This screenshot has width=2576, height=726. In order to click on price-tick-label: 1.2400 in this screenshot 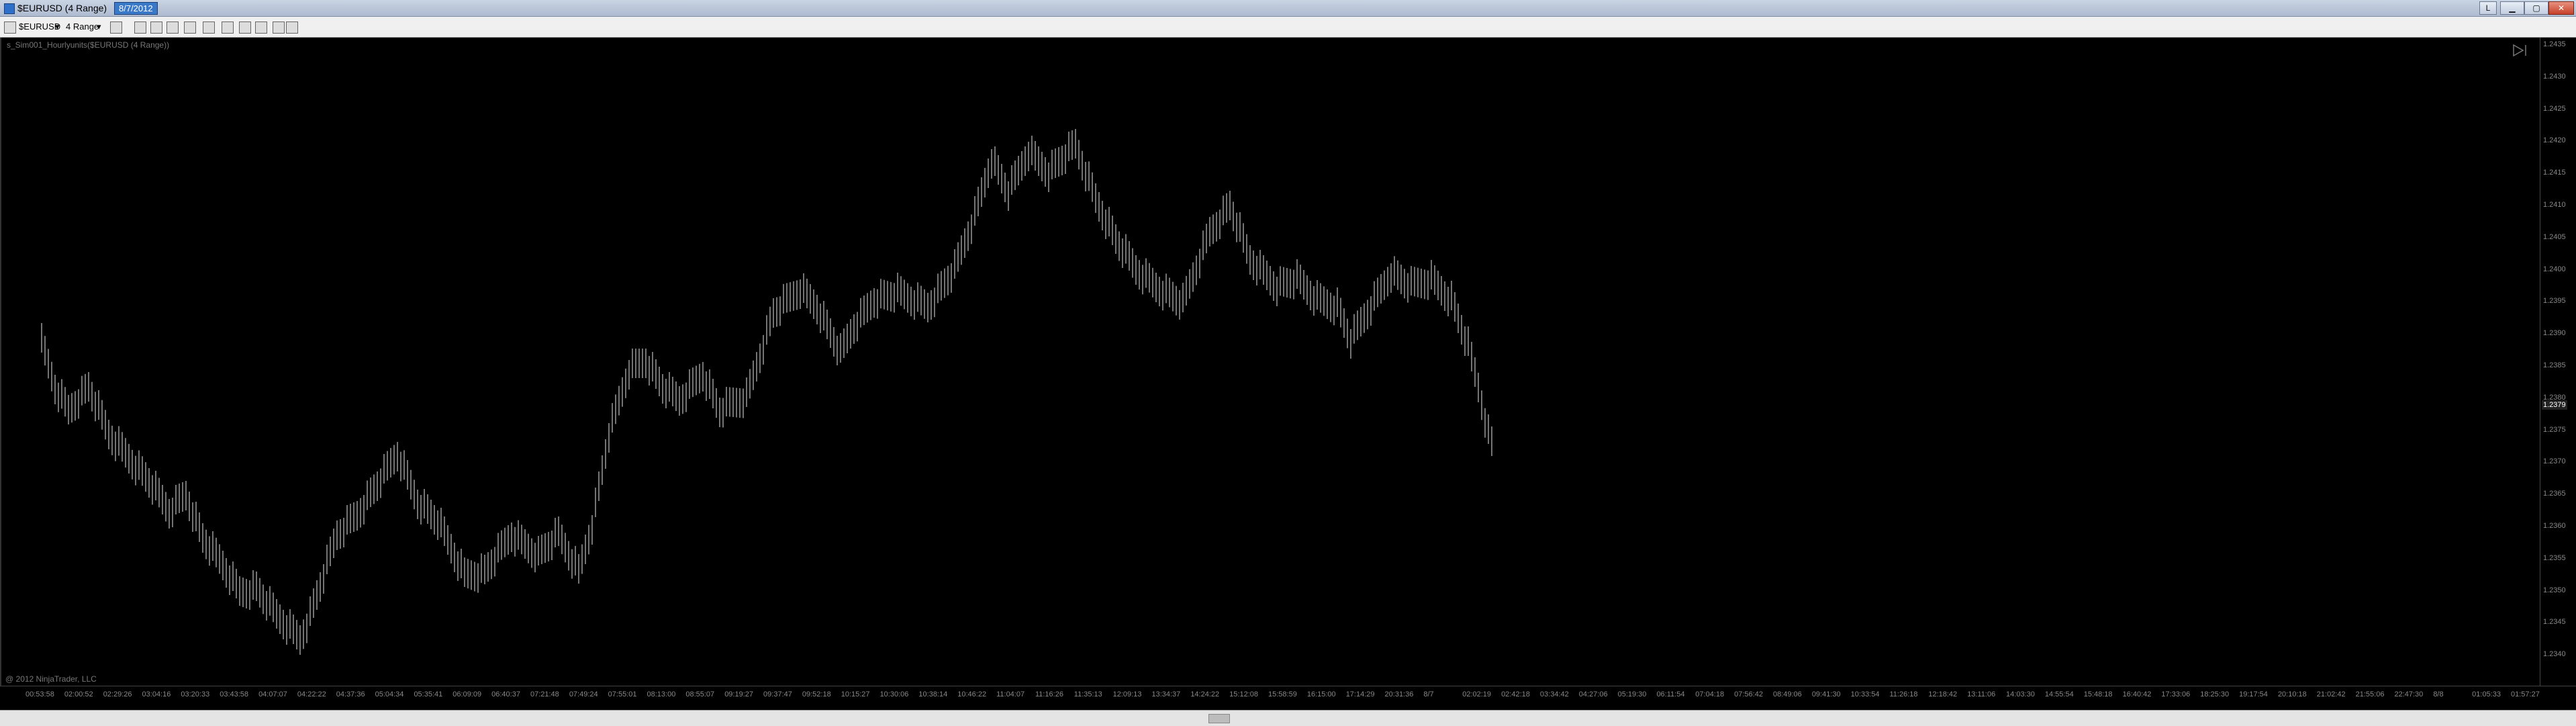, I will do `click(2554, 269)`.